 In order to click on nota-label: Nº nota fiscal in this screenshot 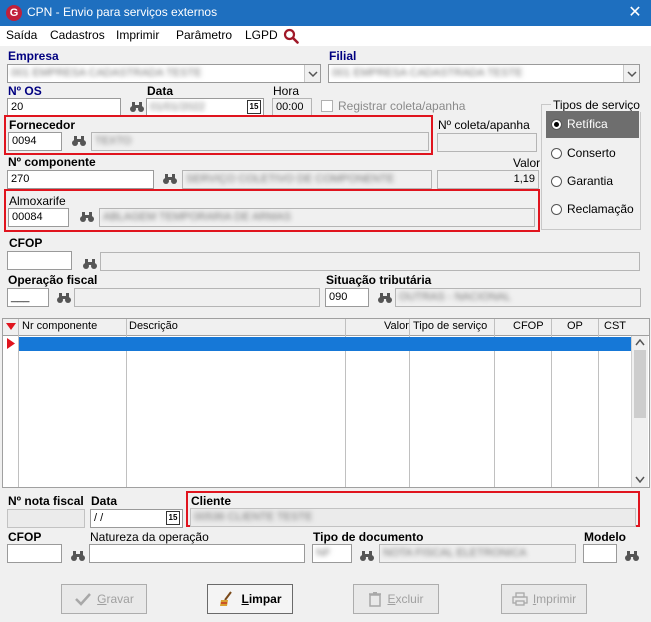, I will do `click(46, 501)`.